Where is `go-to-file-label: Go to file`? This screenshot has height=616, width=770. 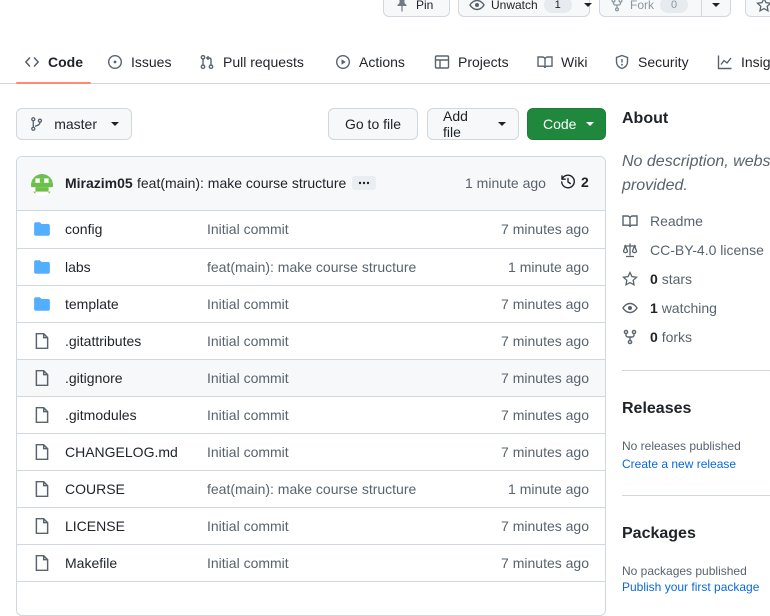 go-to-file-label: Go to file is located at coordinates (373, 124).